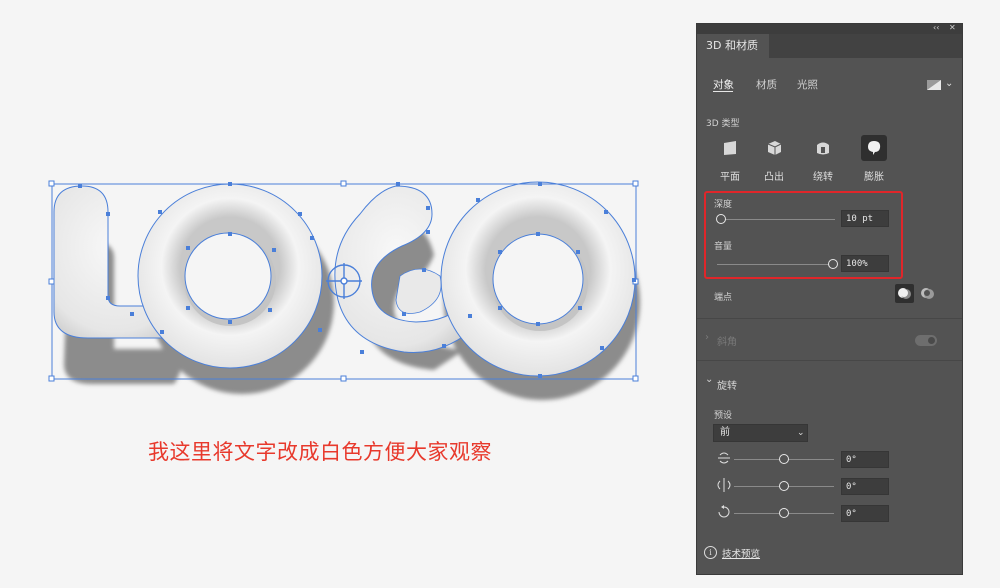  I want to click on render-settings-icon, so click(934, 85).